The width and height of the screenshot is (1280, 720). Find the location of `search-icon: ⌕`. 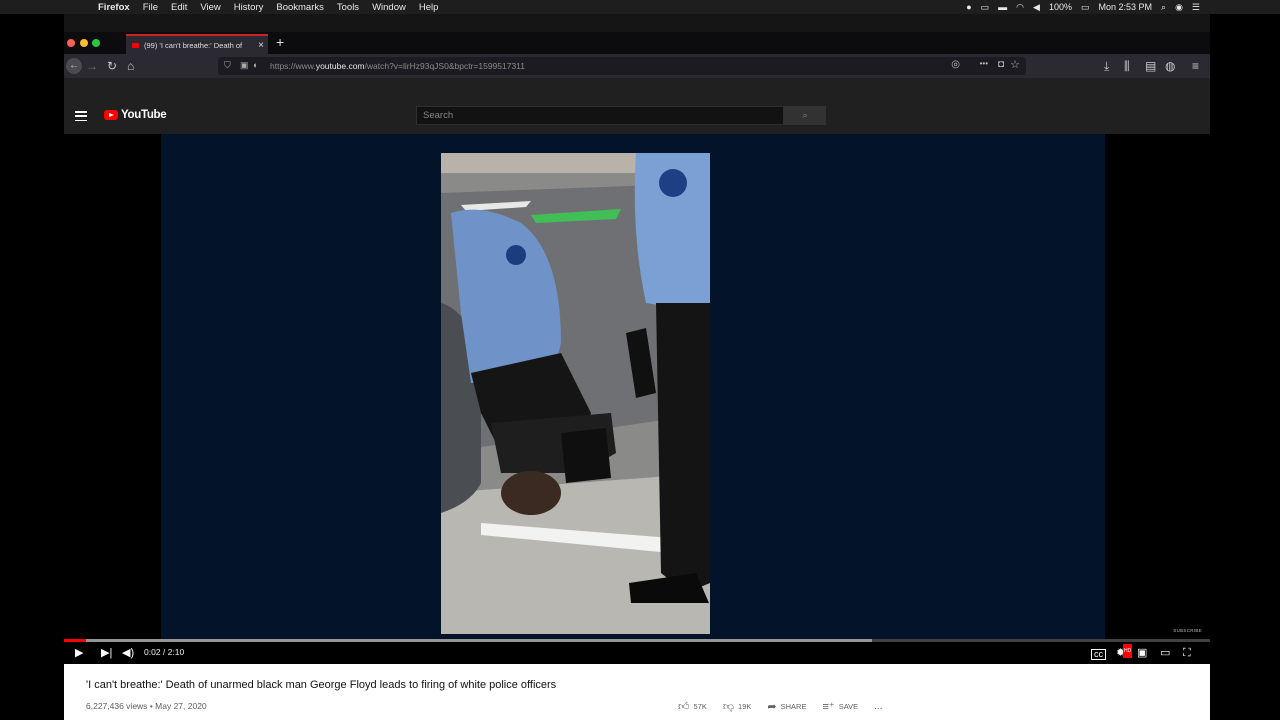

search-icon: ⌕ is located at coordinates (805, 115).